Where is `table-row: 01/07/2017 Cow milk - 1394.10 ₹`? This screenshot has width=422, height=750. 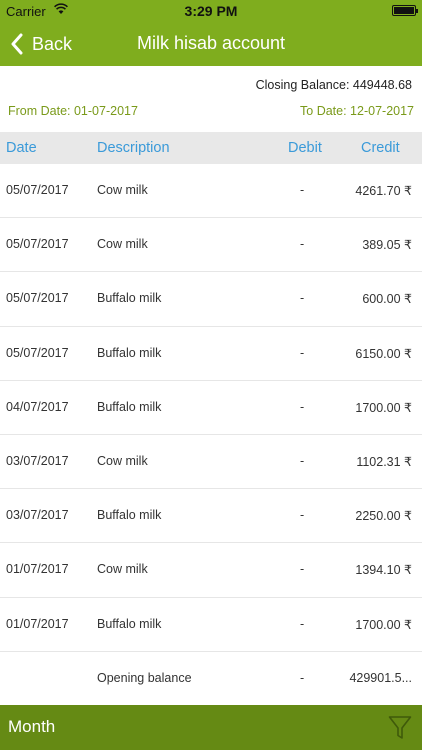
table-row: 01/07/2017 Cow milk - 1394.10 ₹ is located at coordinates (211, 570).